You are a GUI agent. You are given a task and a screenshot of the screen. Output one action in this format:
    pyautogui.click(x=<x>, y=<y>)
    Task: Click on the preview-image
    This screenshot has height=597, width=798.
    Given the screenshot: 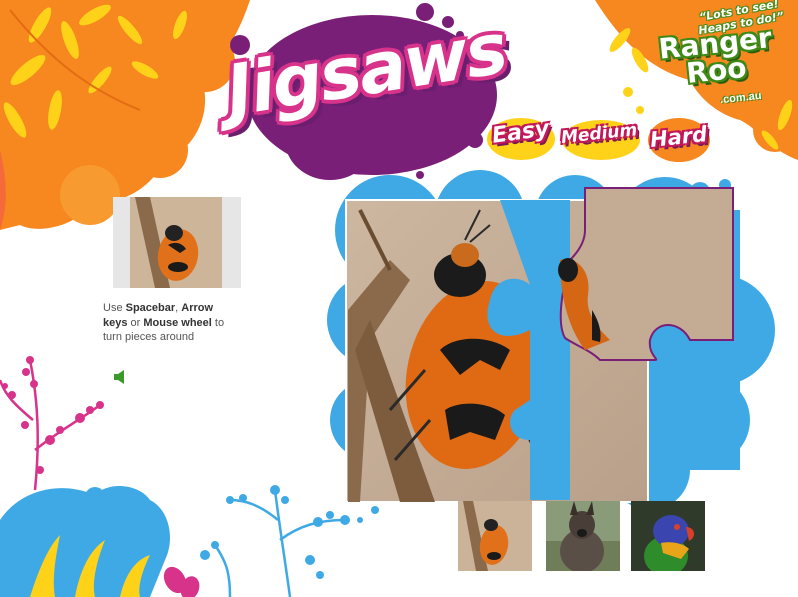 What is the action you would take?
    pyautogui.click(x=177, y=242)
    